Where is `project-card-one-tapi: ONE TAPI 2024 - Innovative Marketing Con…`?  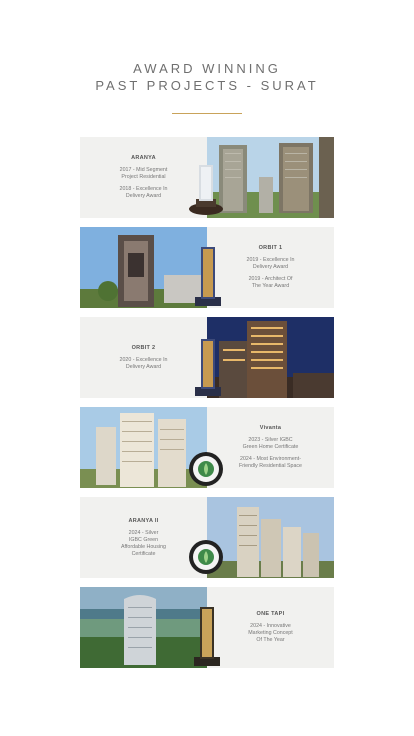
project-card-one-tapi: ONE TAPI 2024 - Innovative Marketing Con… is located at coordinates (207, 627).